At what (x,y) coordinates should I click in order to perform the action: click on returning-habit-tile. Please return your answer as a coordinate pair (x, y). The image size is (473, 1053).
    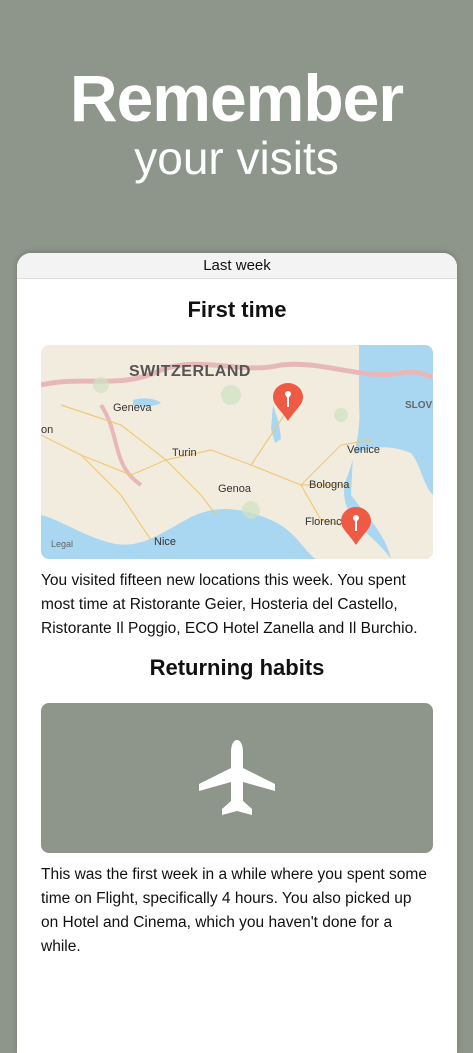
    Looking at the image, I should click on (237, 778).